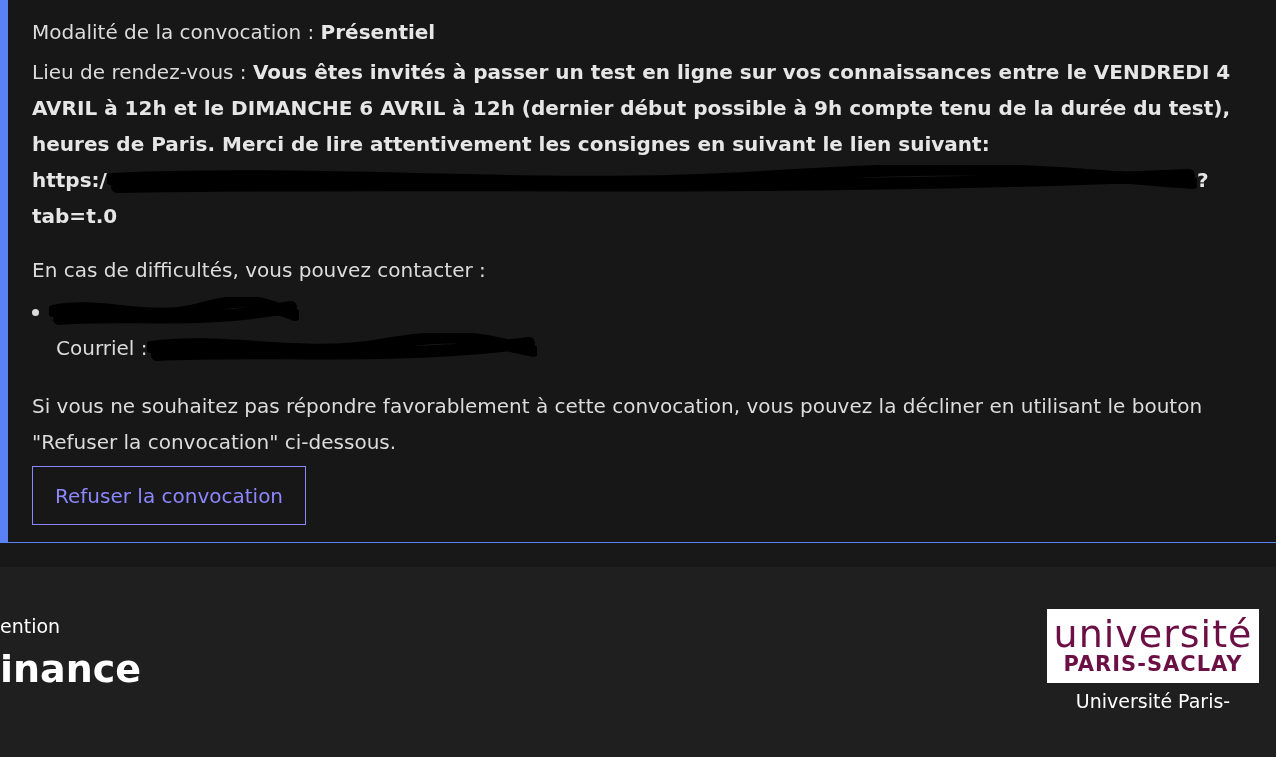 This screenshot has width=1276, height=757. What do you see at coordinates (102, 348) in the screenshot?
I see `email-label: Courriel :` at bounding box center [102, 348].